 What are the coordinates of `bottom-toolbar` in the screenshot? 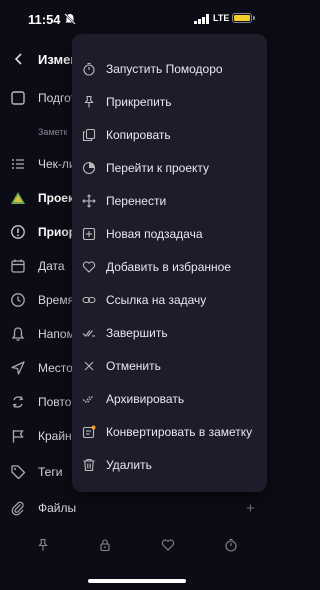 It's located at (136, 547).